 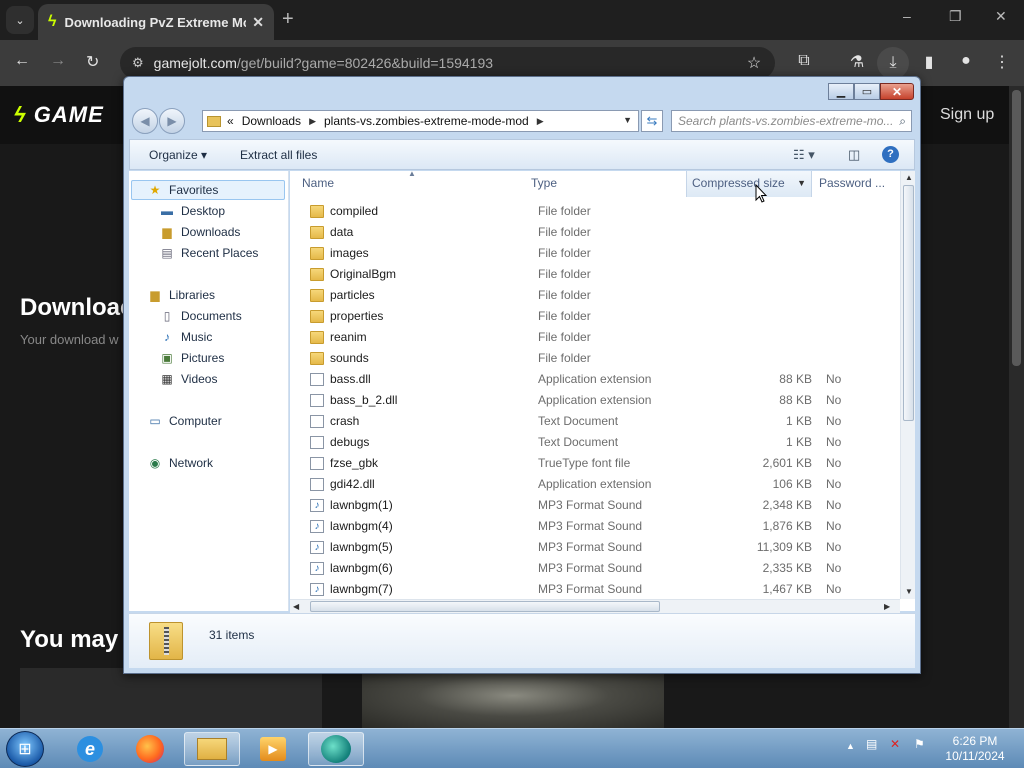 What do you see at coordinates (595, 295) in the screenshot?
I see `table-row: particles File folder` at bounding box center [595, 295].